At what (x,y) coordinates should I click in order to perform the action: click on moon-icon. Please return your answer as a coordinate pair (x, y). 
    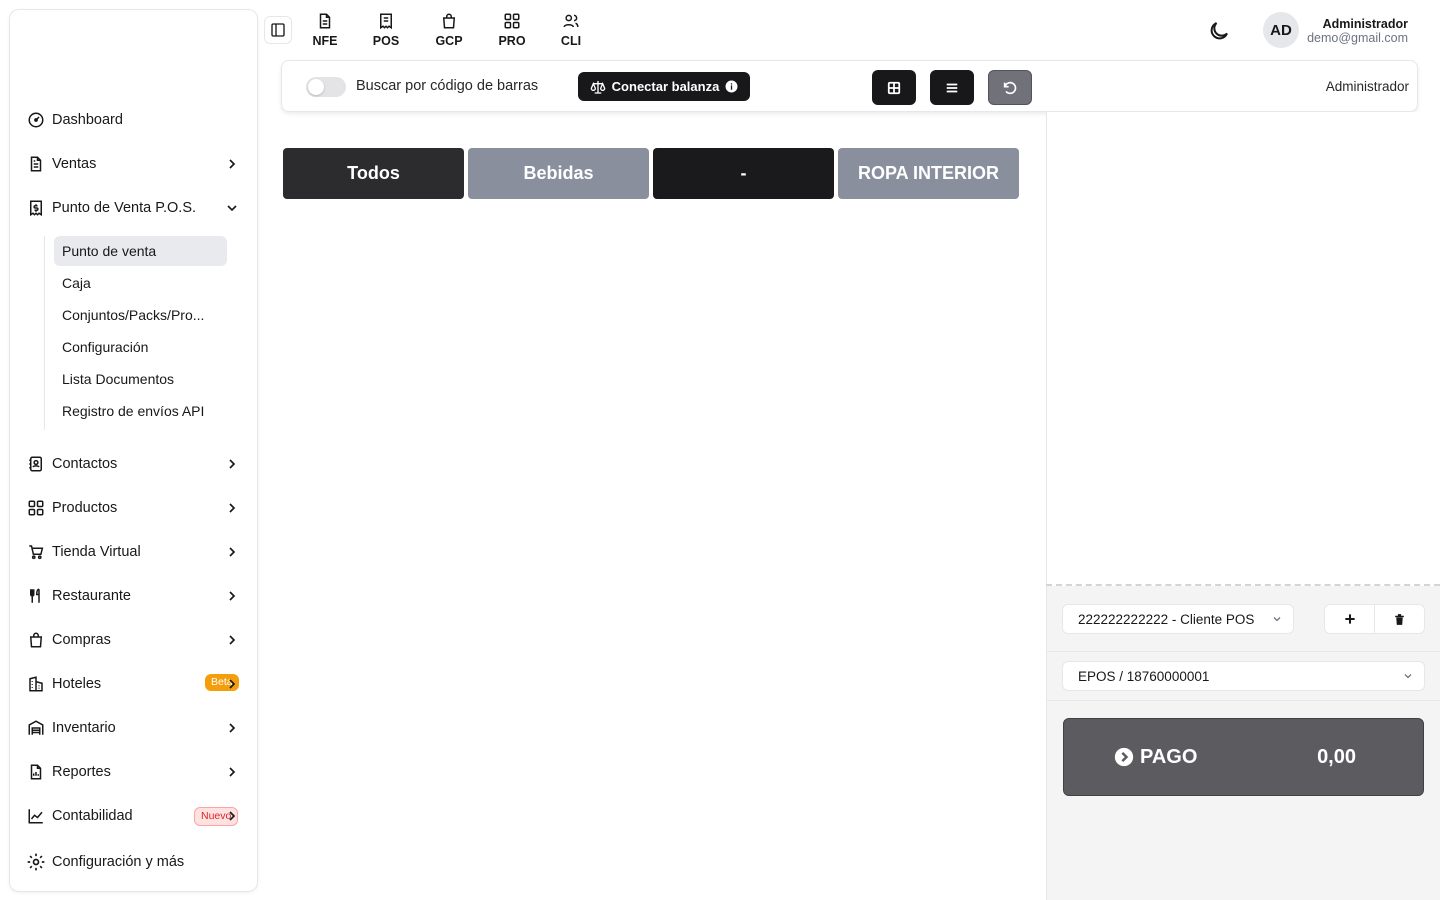
    Looking at the image, I should click on (1219, 31).